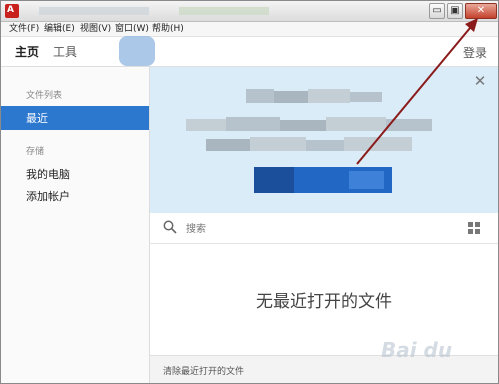 The image size is (499, 384). What do you see at coordinates (48, 196) in the screenshot?
I see `sidebar-item-add-account: 添加帐户` at bounding box center [48, 196].